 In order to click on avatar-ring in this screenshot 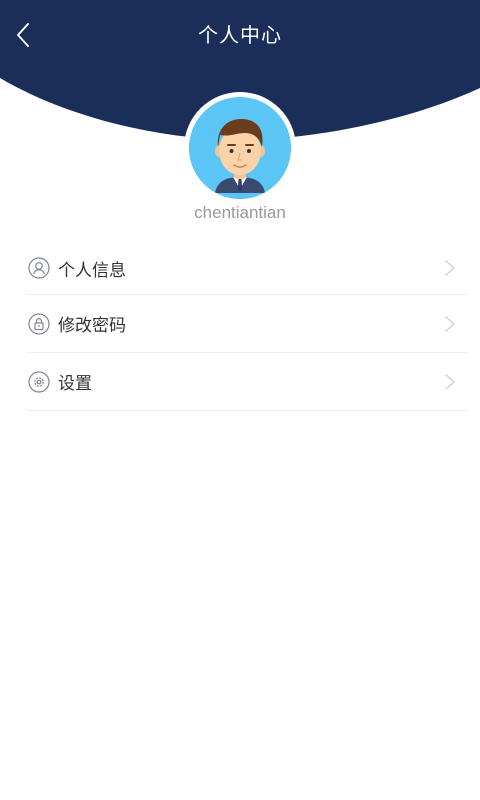, I will do `click(240, 148)`.